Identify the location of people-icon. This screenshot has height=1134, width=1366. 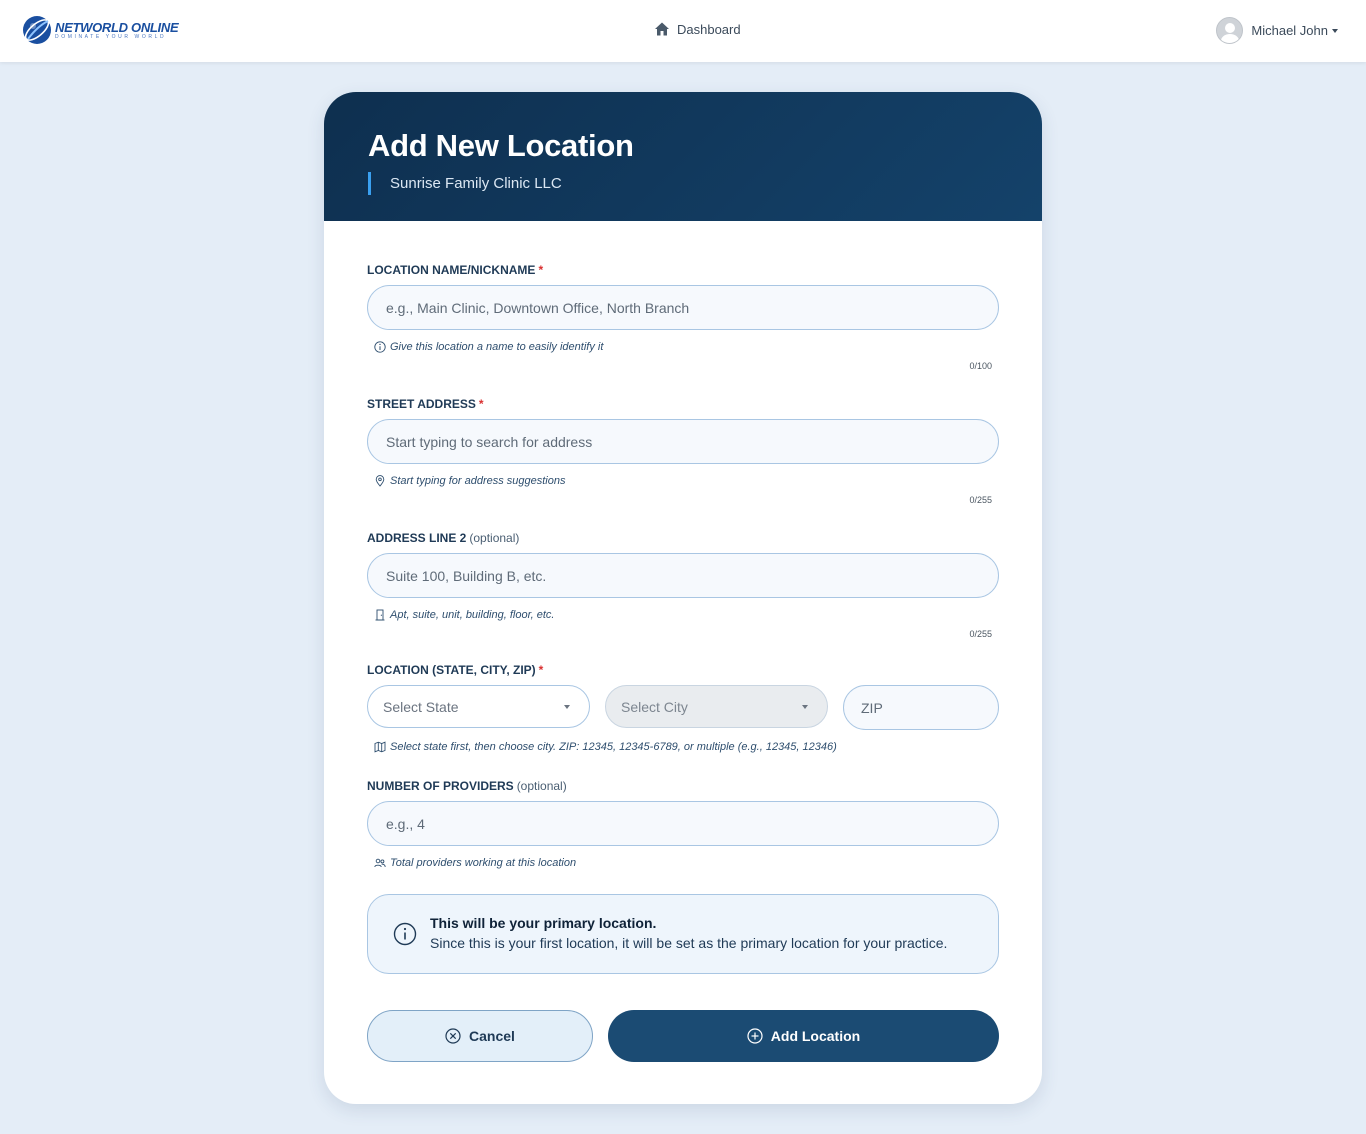
(380, 863).